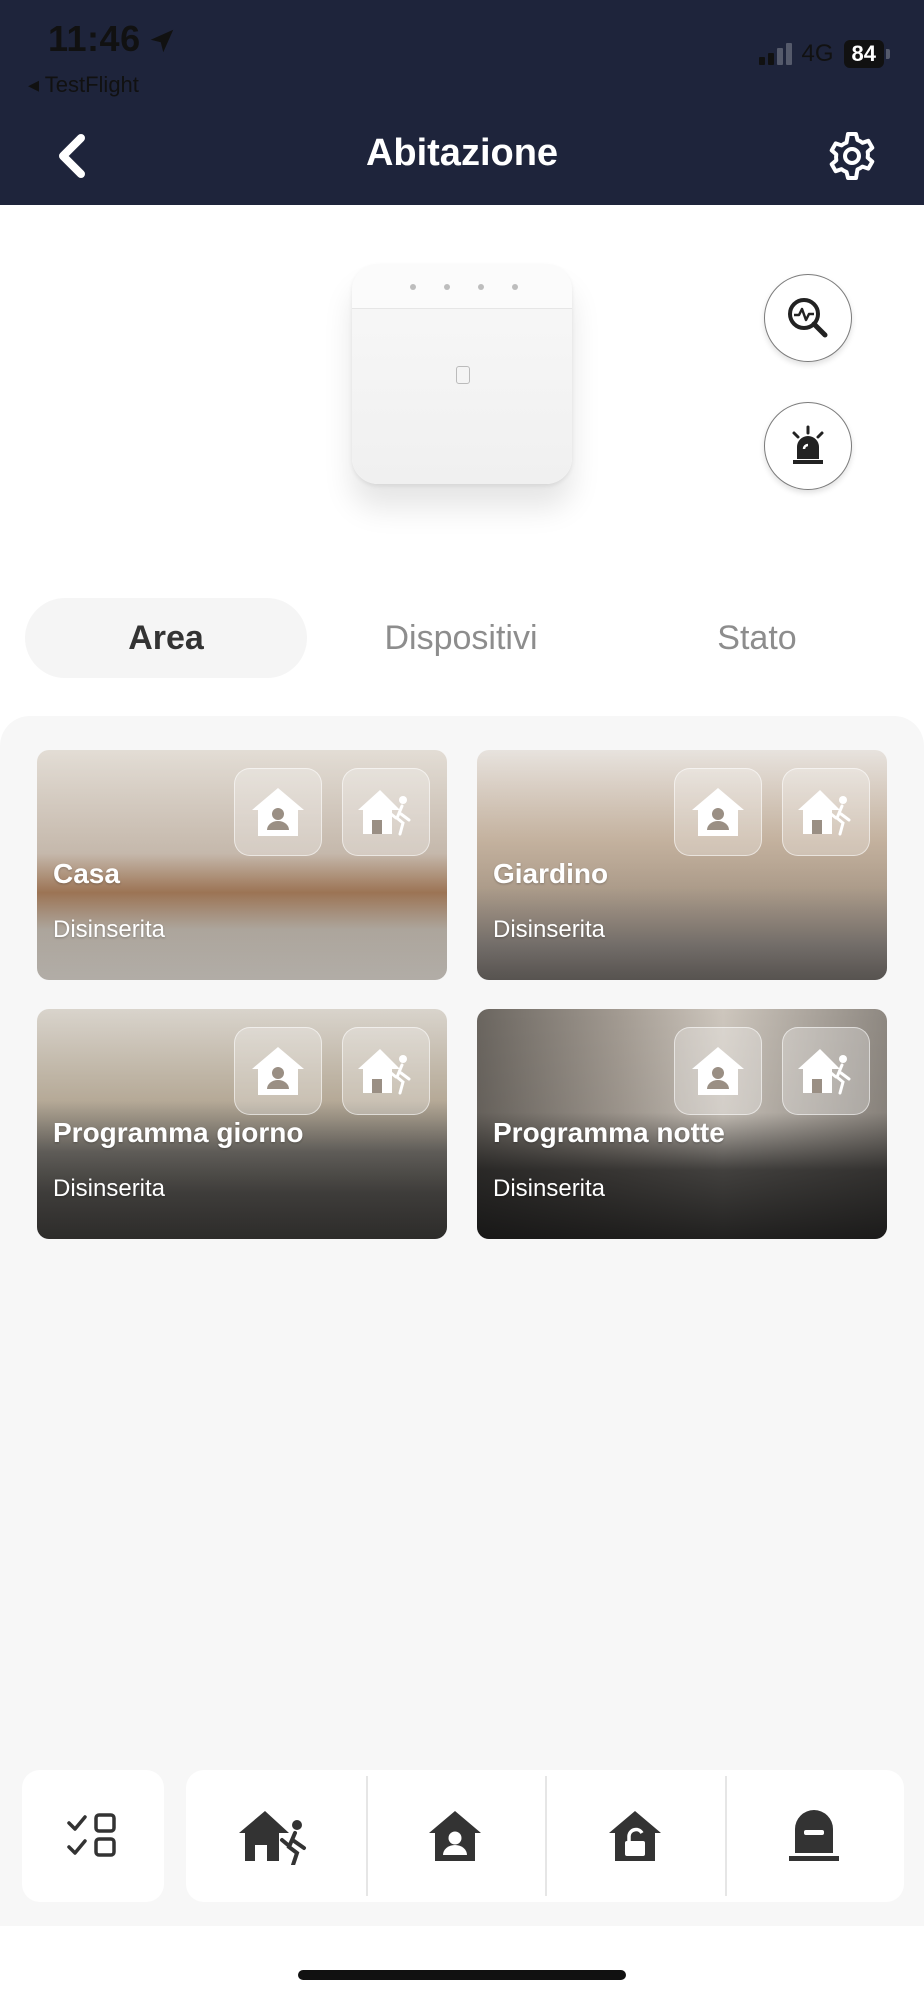 The image size is (924, 2000). I want to click on app-header: 11:46 ◂ TestFlight 4G 84 Abitazione, so click(462, 102).